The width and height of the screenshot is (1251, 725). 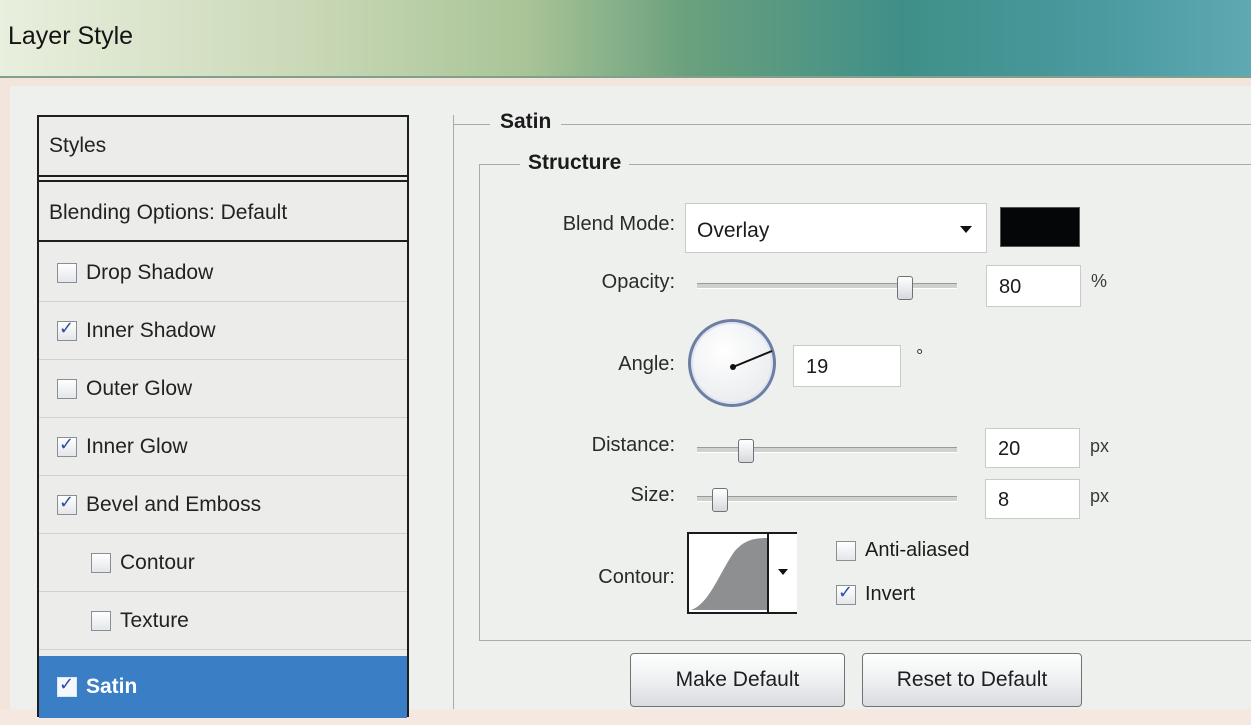 I want to click on blend-mode-label: Blend Mode:, so click(x=618, y=224).